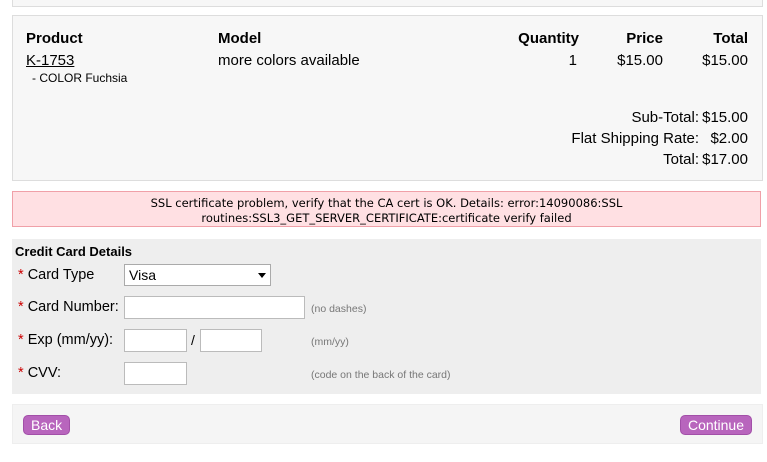 This screenshot has width=767, height=462. Describe the element at coordinates (68, 307) in the screenshot. I see `card-number-label: * Card Number:` at that location.